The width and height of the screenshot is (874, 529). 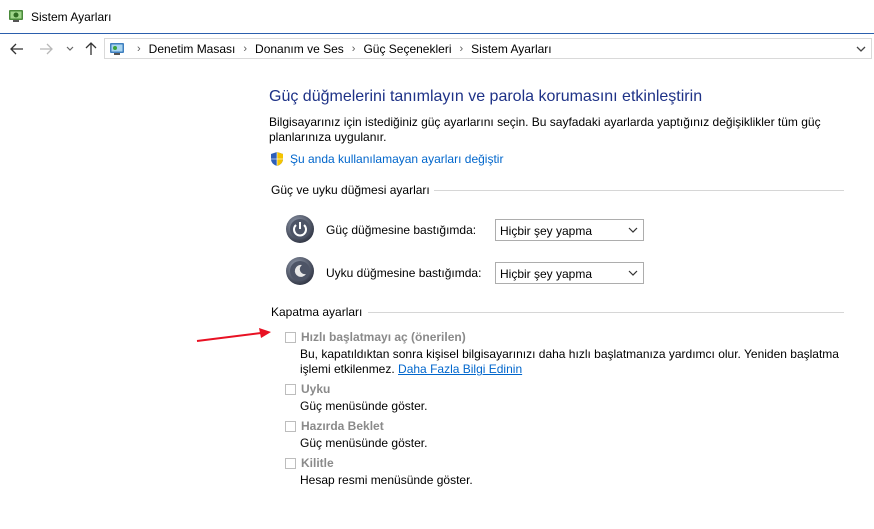 I want to click on sleep-button-label: Uyku düğmesine bastığımda:, so click(x=404, y=273).